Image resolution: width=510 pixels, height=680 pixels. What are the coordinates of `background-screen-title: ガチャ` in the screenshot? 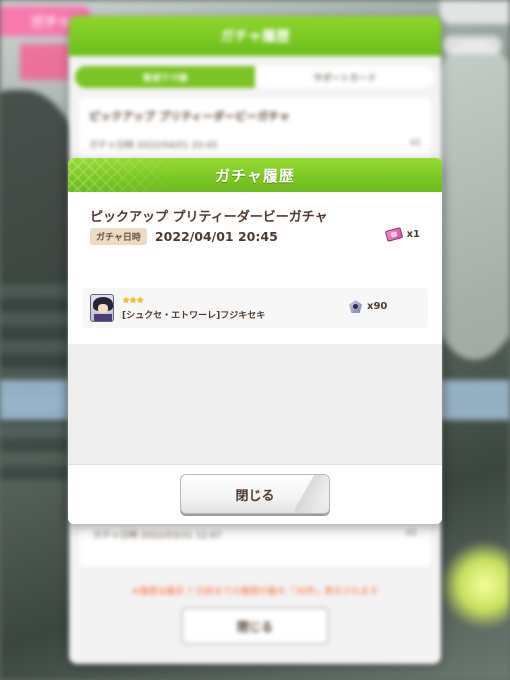 It's located at (51, 23).